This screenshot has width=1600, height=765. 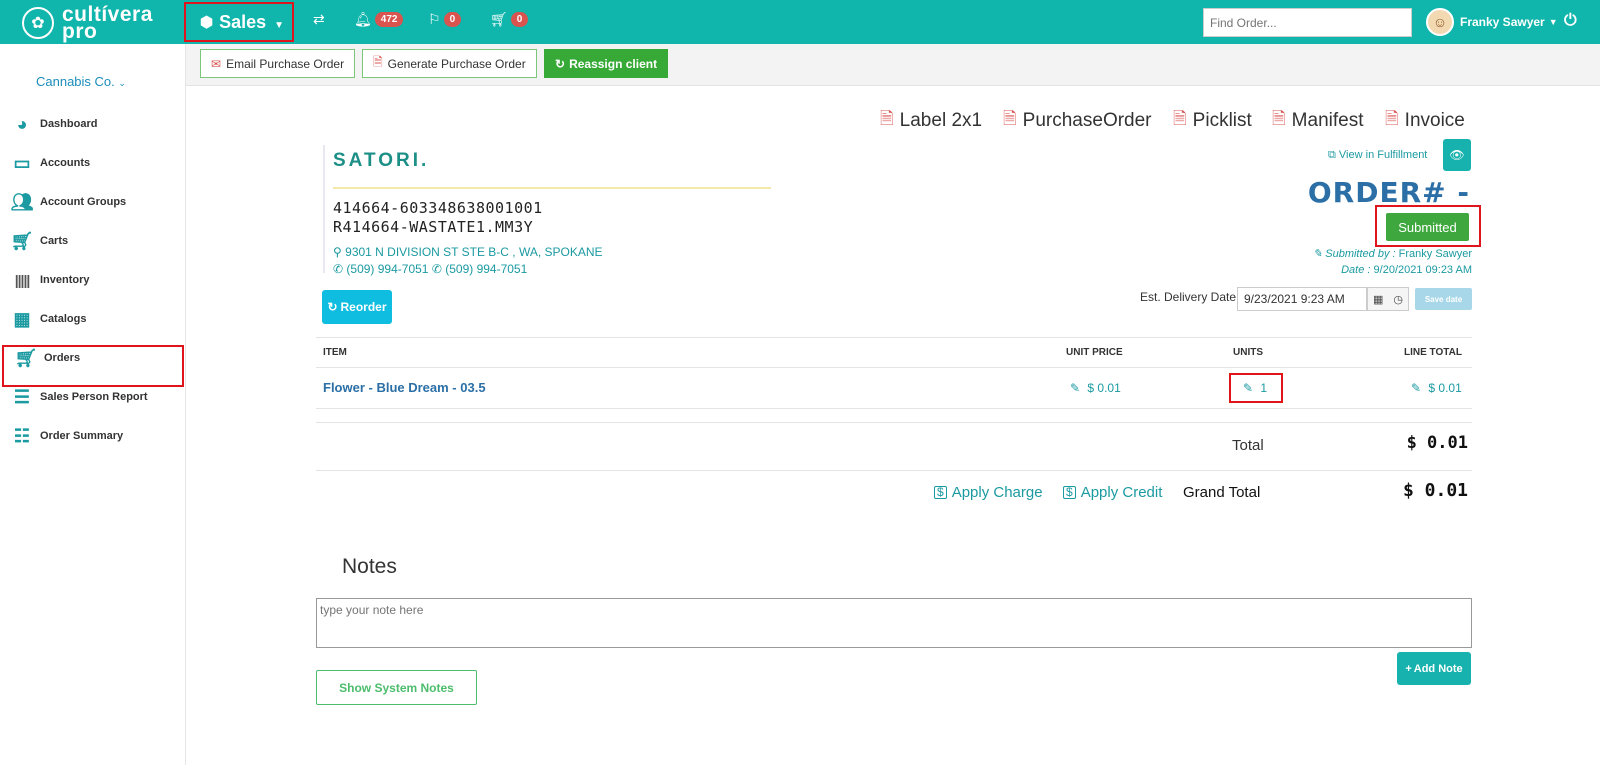 What do you see at coordinates (894, 470) in the screenshot?
I see `grand-total-divider` at bounding box center [894, 470].